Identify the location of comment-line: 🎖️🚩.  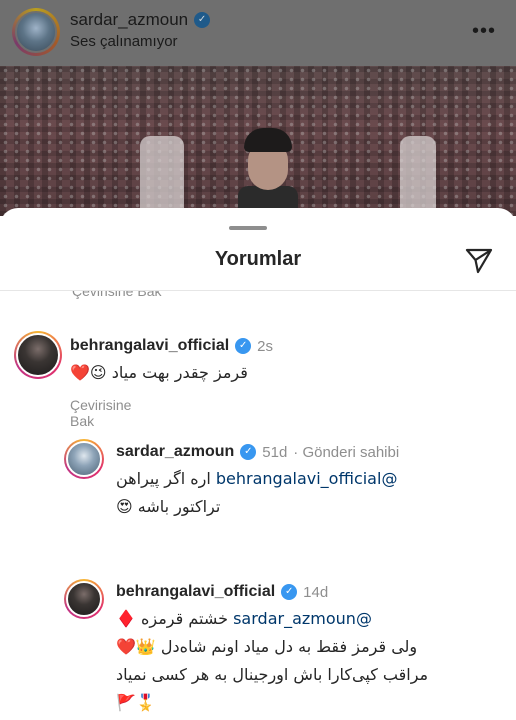
(136, 702).